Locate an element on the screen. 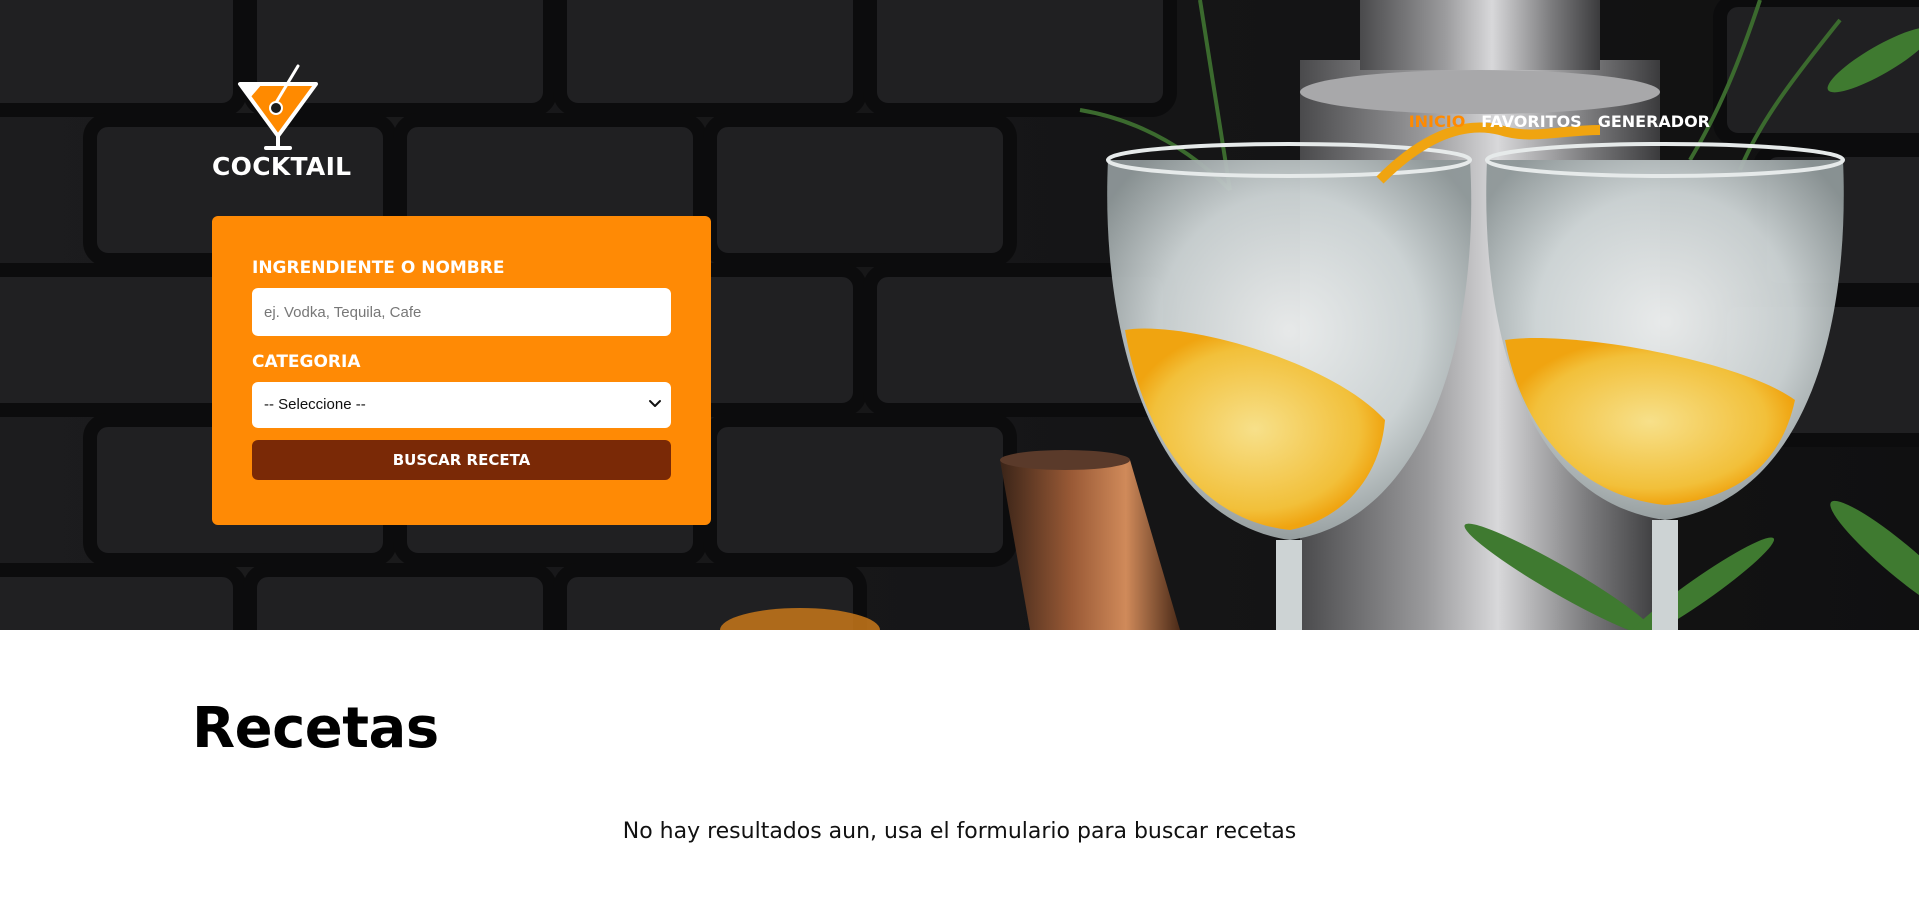 The width and height of the screenshot is (1919, 921). nav-link-favoritos: Favoritos is located at coordinates (1531, 121).